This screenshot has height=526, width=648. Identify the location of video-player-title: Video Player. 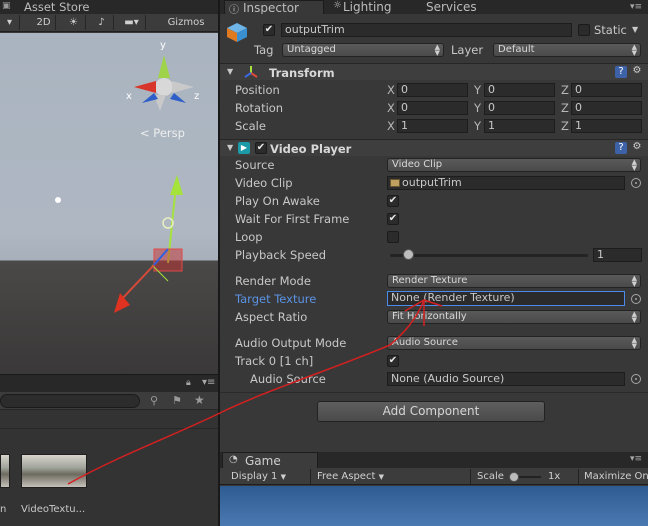
(311, 149).